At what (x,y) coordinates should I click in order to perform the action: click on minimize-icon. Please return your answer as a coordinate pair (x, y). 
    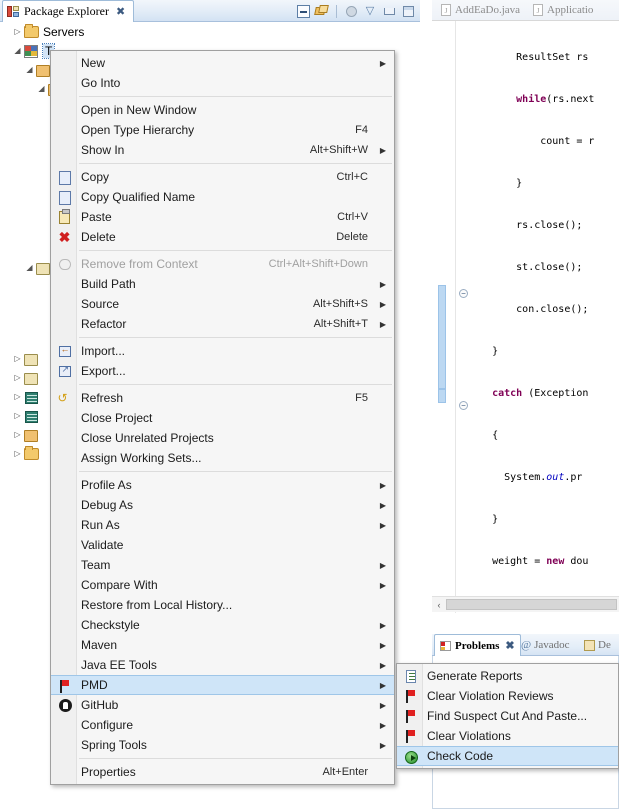
    Looking at the image, I should click on (389, 11).